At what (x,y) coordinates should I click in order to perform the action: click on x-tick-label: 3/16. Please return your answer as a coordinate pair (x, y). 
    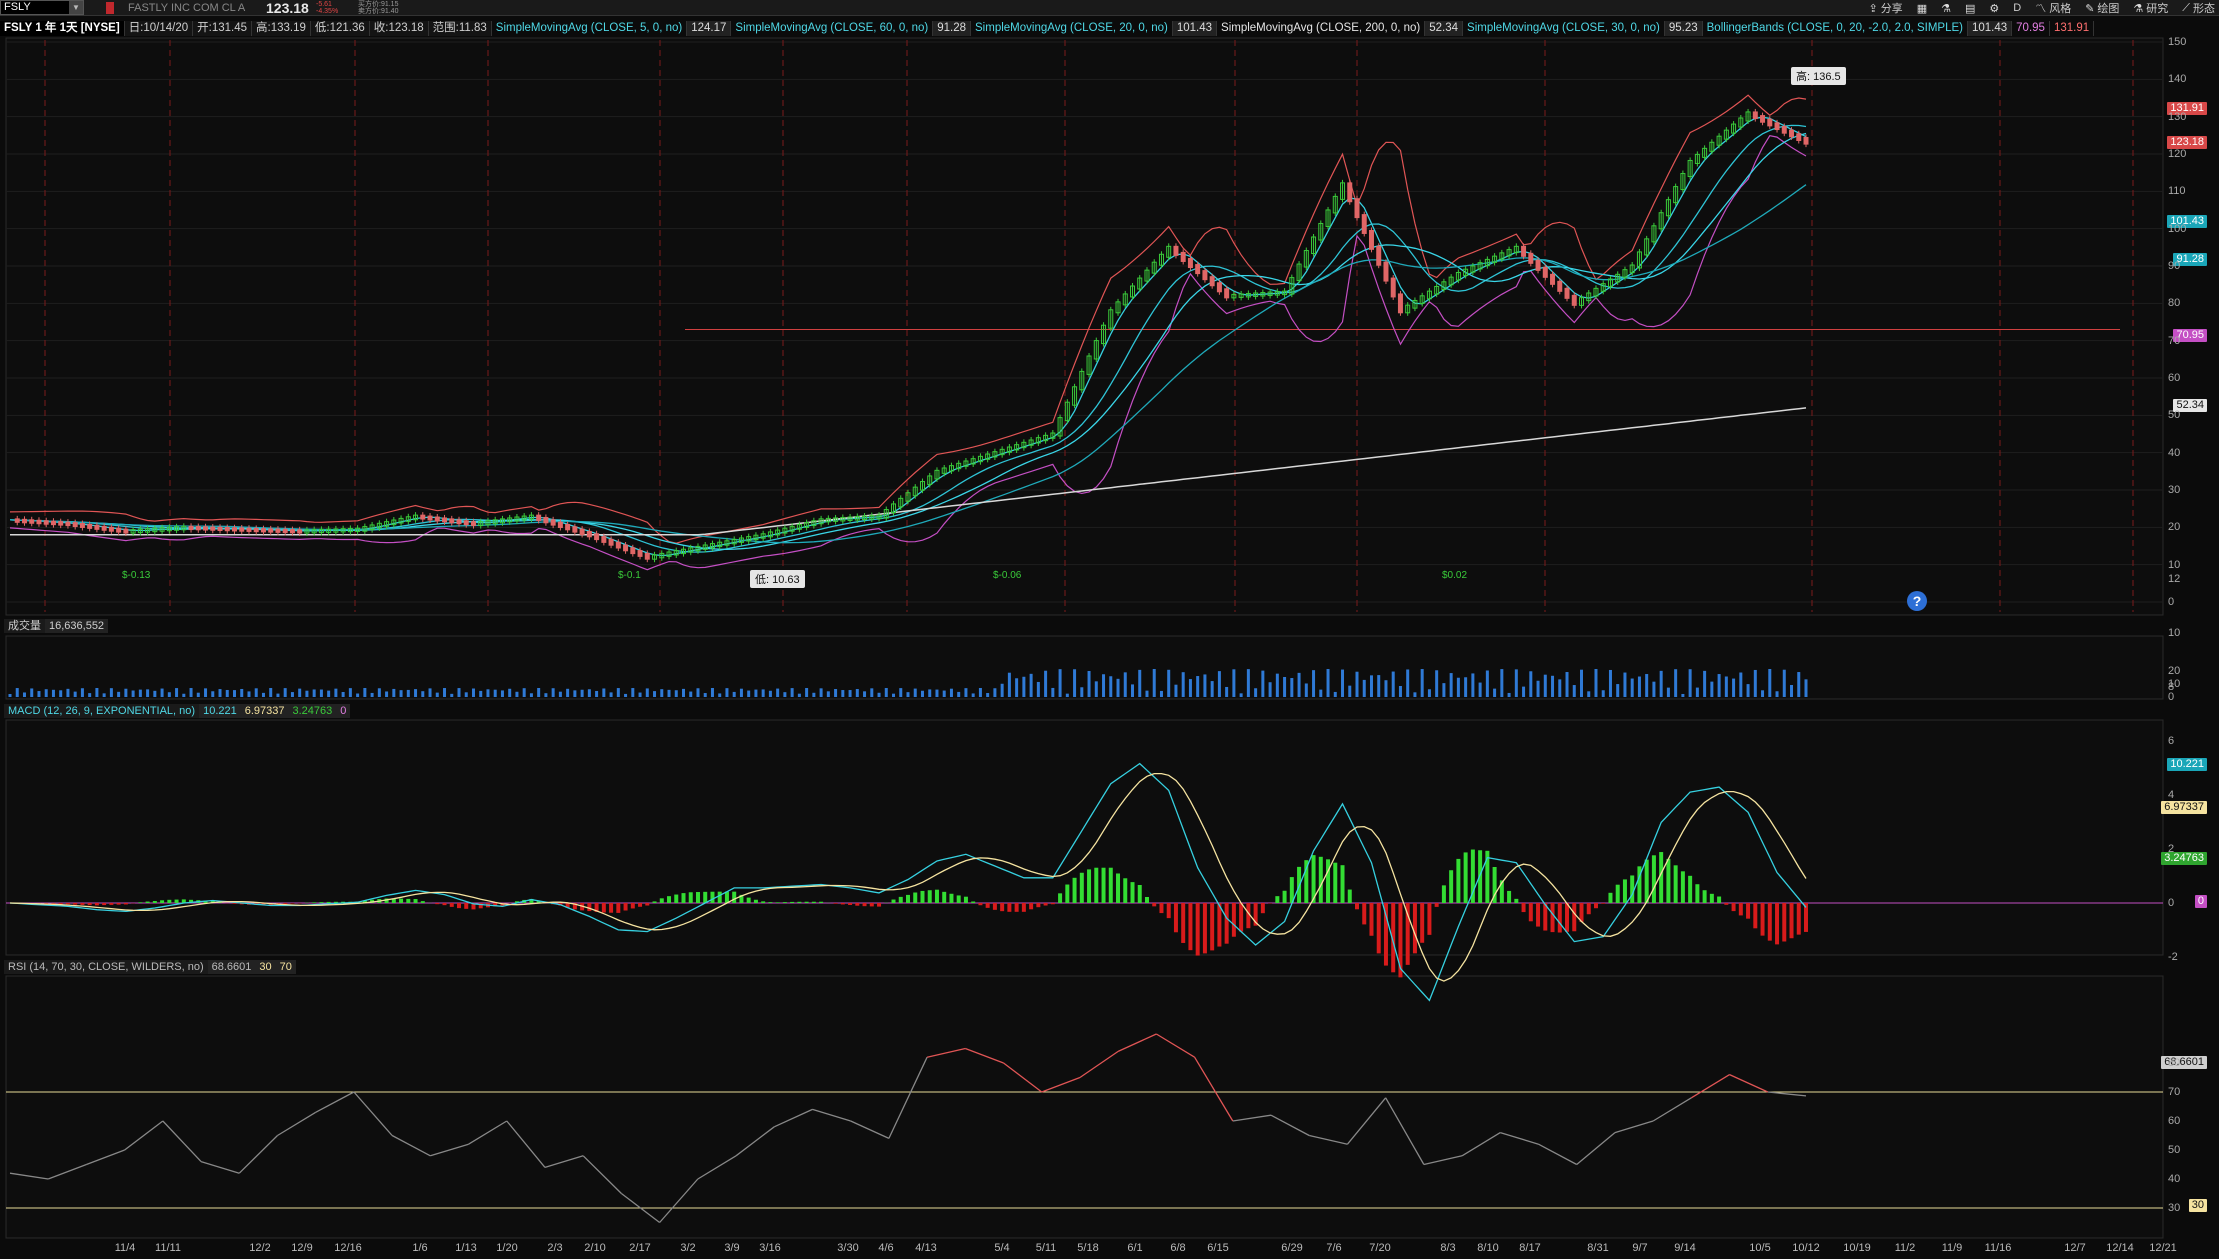
    Looking at the image, I should click on (770, 1248).